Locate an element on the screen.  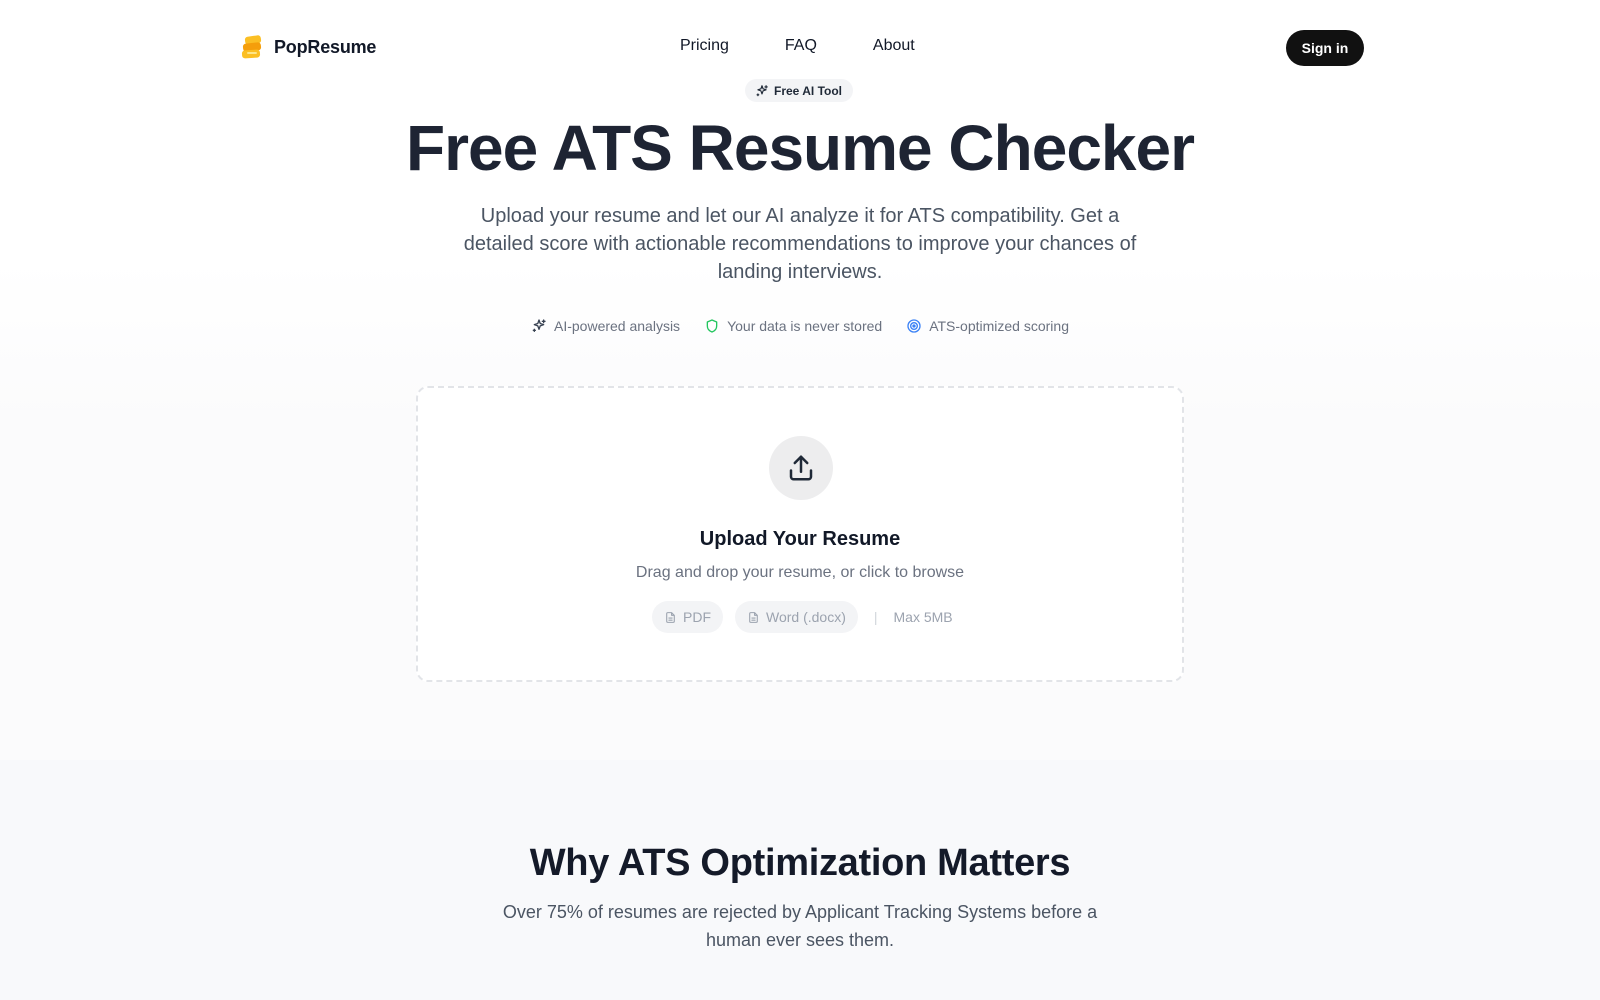
logo-icon is located at coordinates (251, 47).